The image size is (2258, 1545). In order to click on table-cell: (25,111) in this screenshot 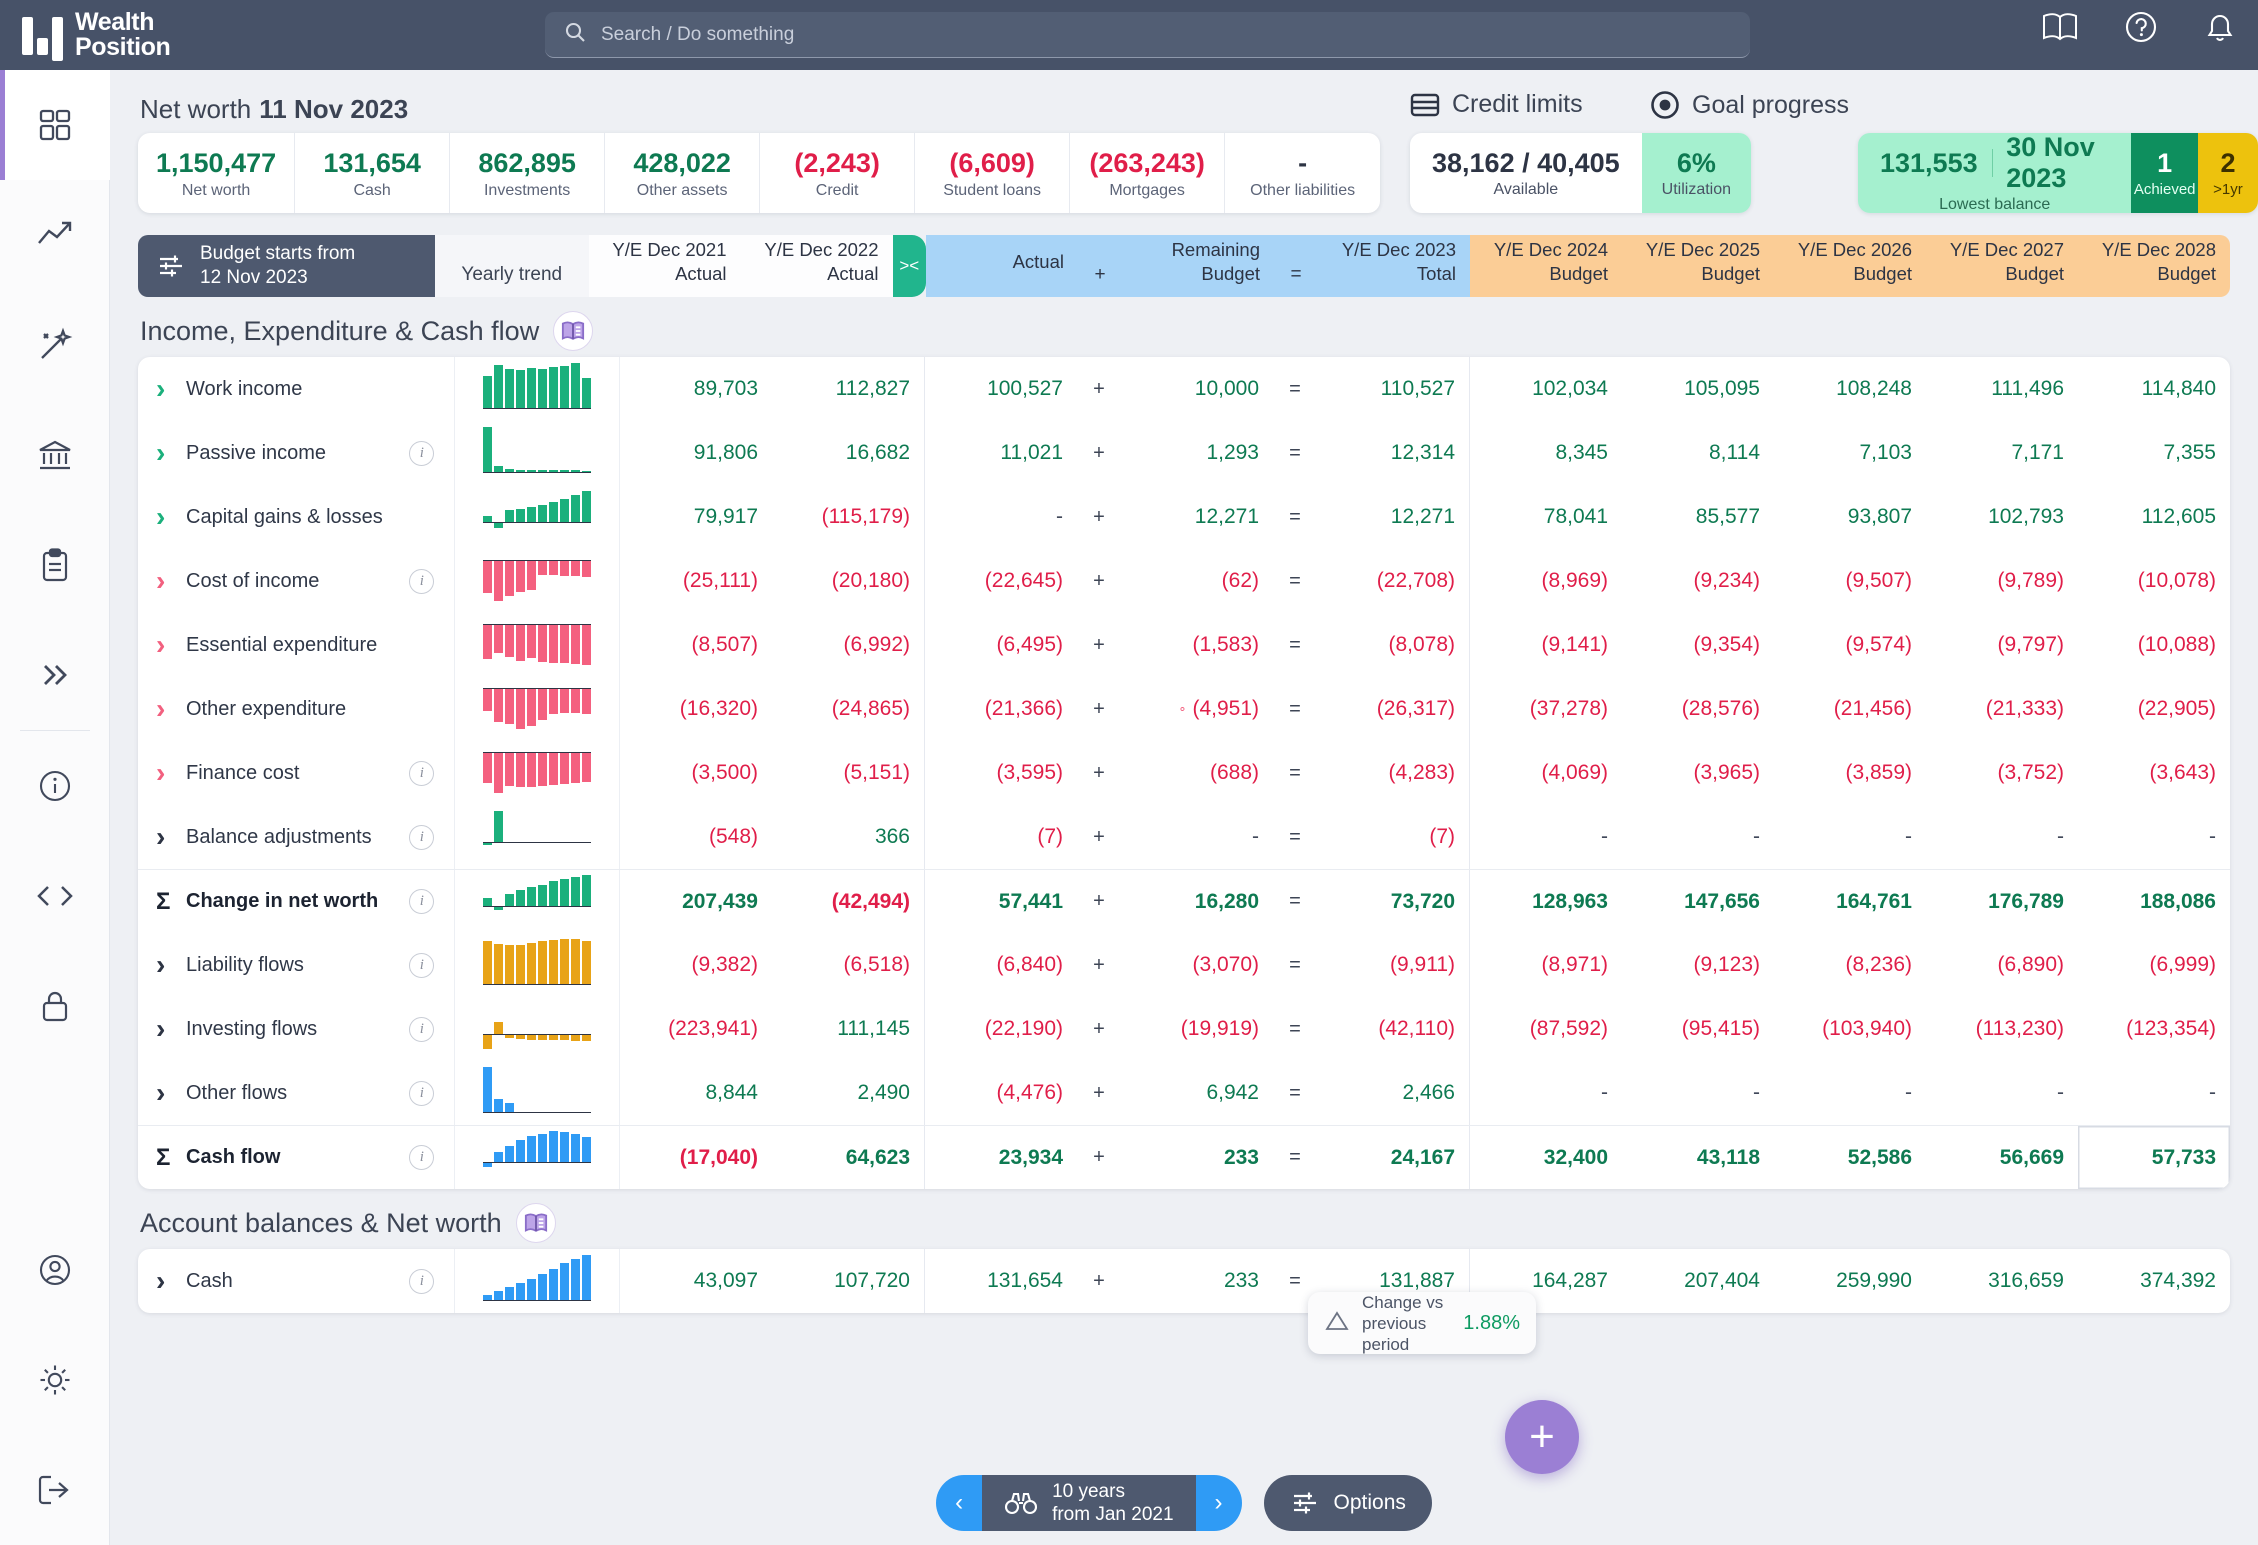, I will do `click(696, 581)`.